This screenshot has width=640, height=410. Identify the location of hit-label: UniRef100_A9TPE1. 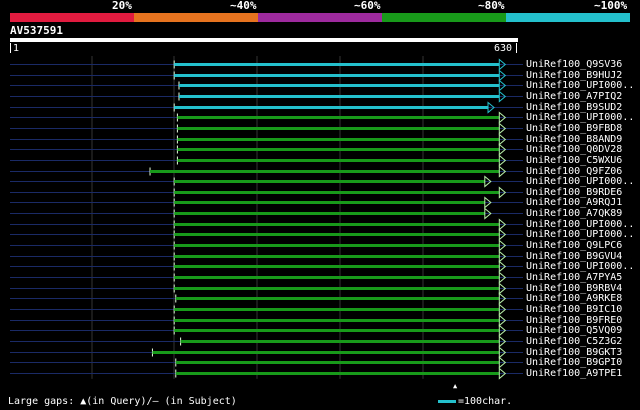
(583, 373).